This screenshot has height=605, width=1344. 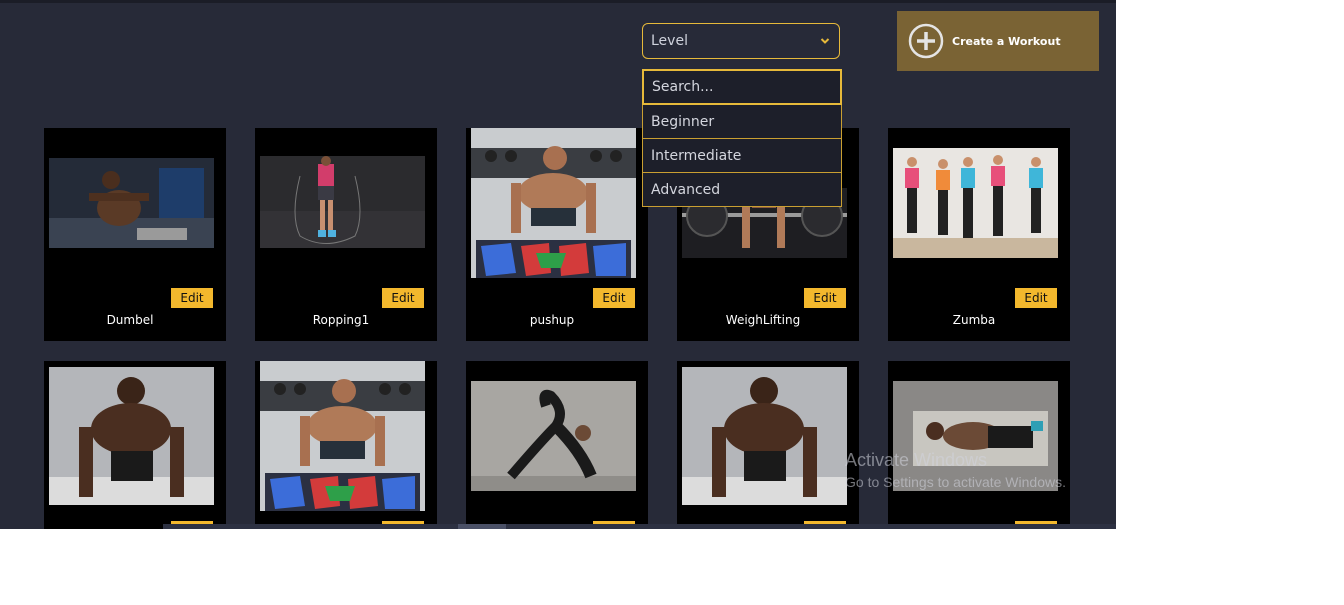 I want to click on level-dropdown: Beginner Intermediate Advanced, so click(x=742, y=138).